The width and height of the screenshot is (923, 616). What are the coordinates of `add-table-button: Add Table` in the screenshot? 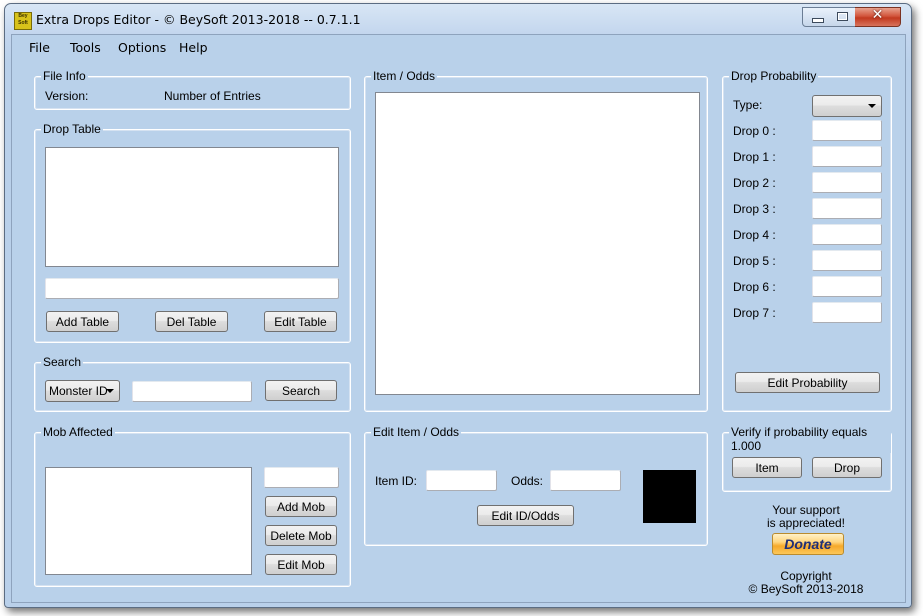 It's located at (82, 321).